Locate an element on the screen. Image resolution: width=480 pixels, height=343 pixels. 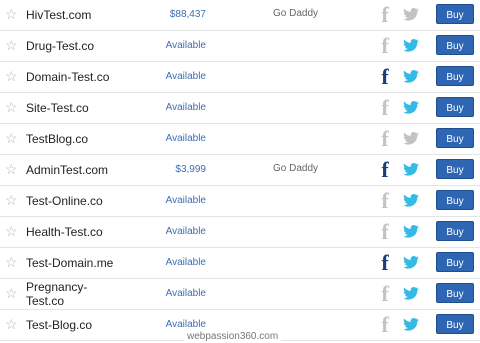
domain-name: TestBlog.co is located at coordinates (81, 139).